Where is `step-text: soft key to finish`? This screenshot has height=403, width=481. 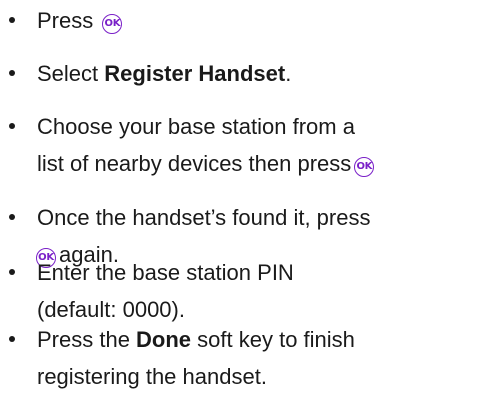
step-text: soft key to finish is located at coordinates (273, 339).